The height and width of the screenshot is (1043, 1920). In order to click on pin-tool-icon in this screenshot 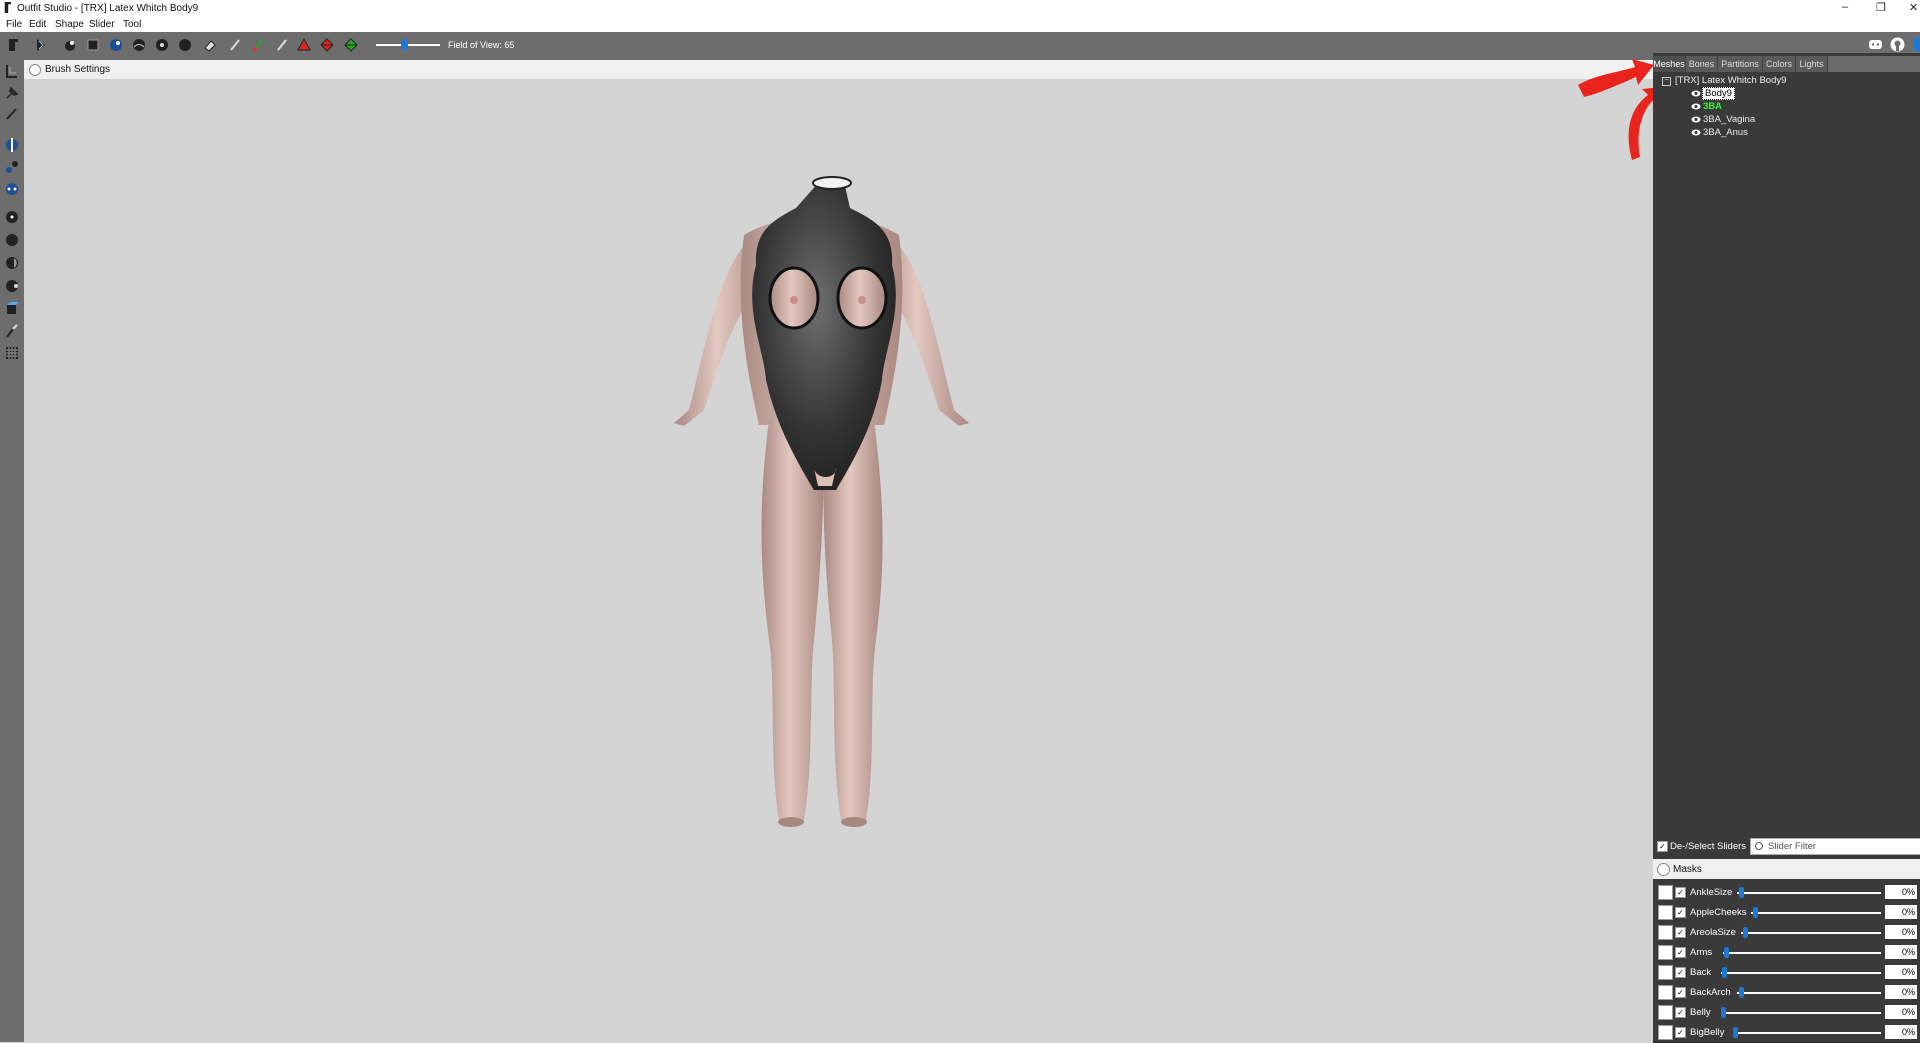, I will do `click(12, 93)`.